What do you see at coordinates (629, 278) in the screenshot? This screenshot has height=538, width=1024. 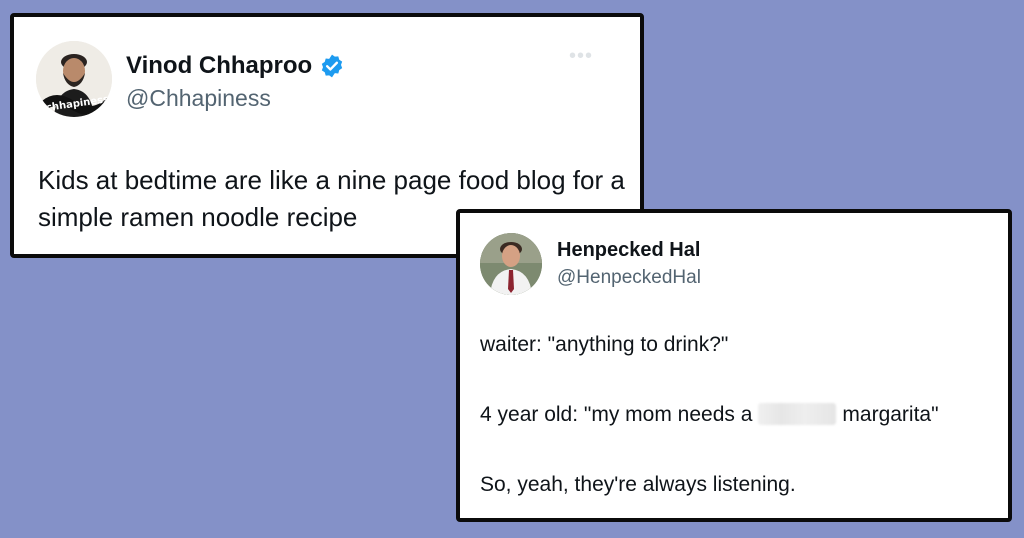 I see `username-handle: @HenpeckedHal` at bounding box center [629, 278].